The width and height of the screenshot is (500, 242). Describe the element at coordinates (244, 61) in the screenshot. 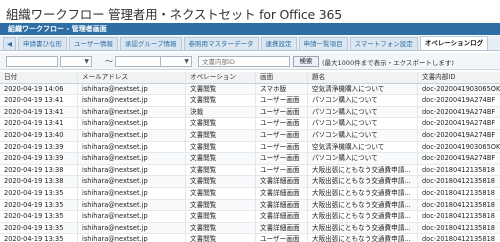

I see `doc-id-search-input` at that location.